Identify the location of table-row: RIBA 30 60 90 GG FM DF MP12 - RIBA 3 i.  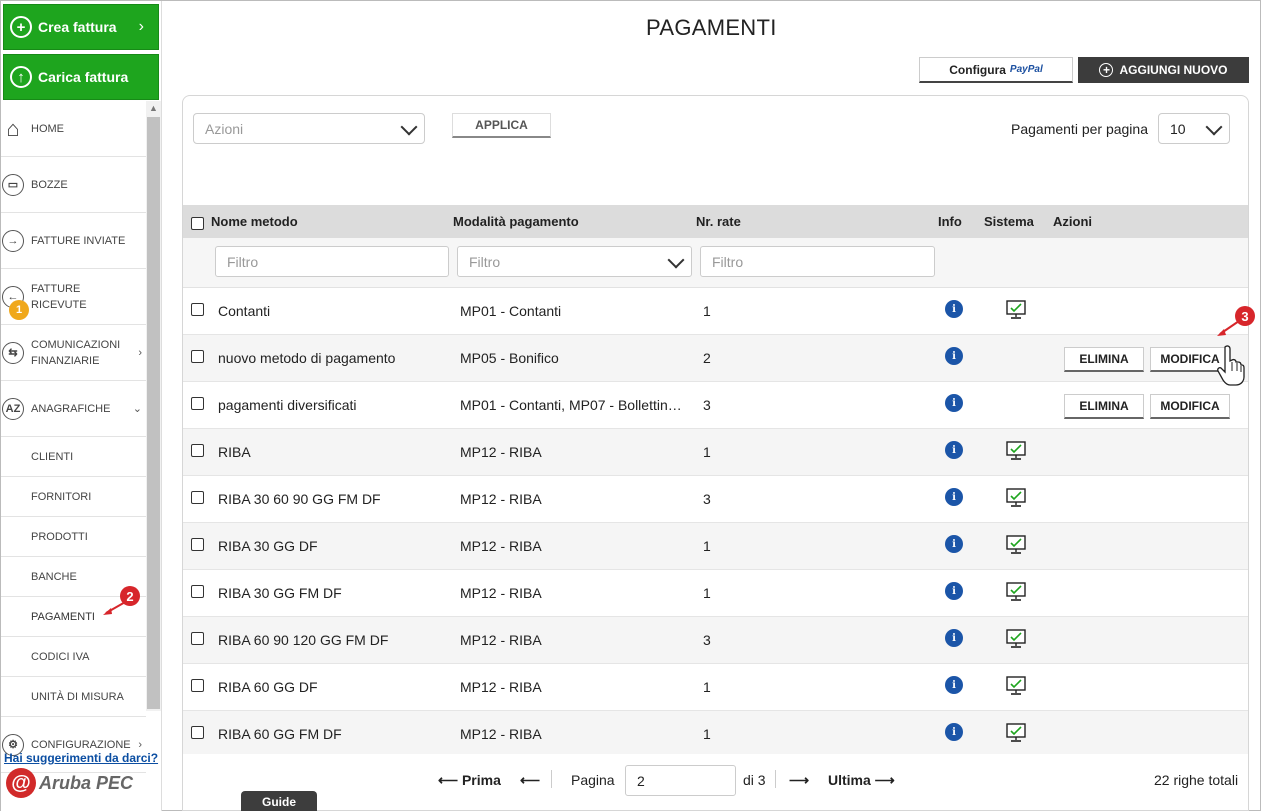
(715, 499).